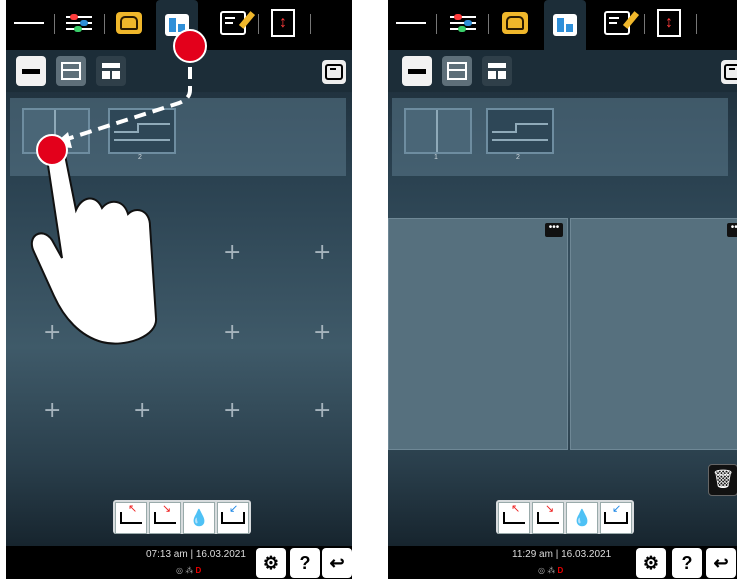 The image size is (737, 579). What do you see at coordinates (586, 554) in the screenshot?
I see `date: 16.03.2021` at bounding box center [586, 554].